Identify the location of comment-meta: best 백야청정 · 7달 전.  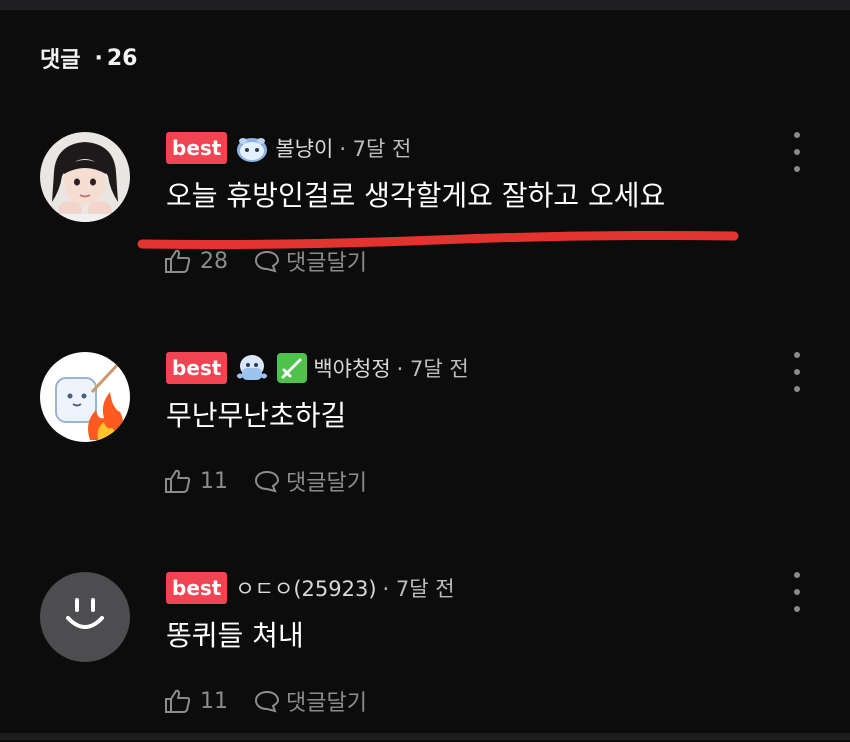
(317, 368).